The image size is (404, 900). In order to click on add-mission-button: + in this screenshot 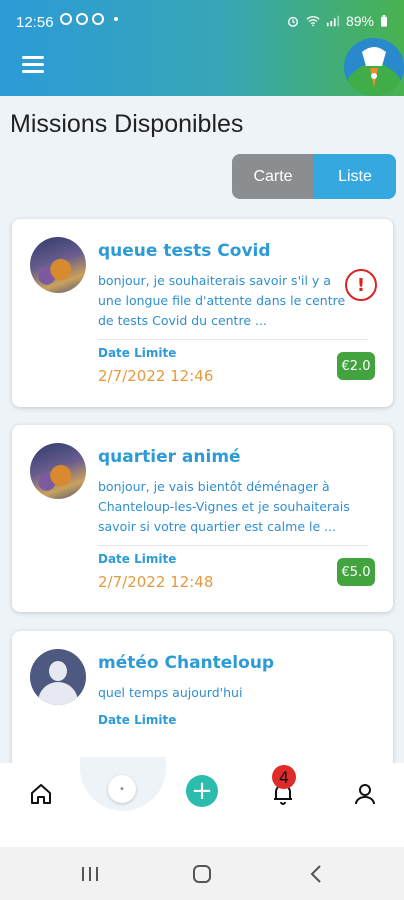, I will do `click(202, 791)`.